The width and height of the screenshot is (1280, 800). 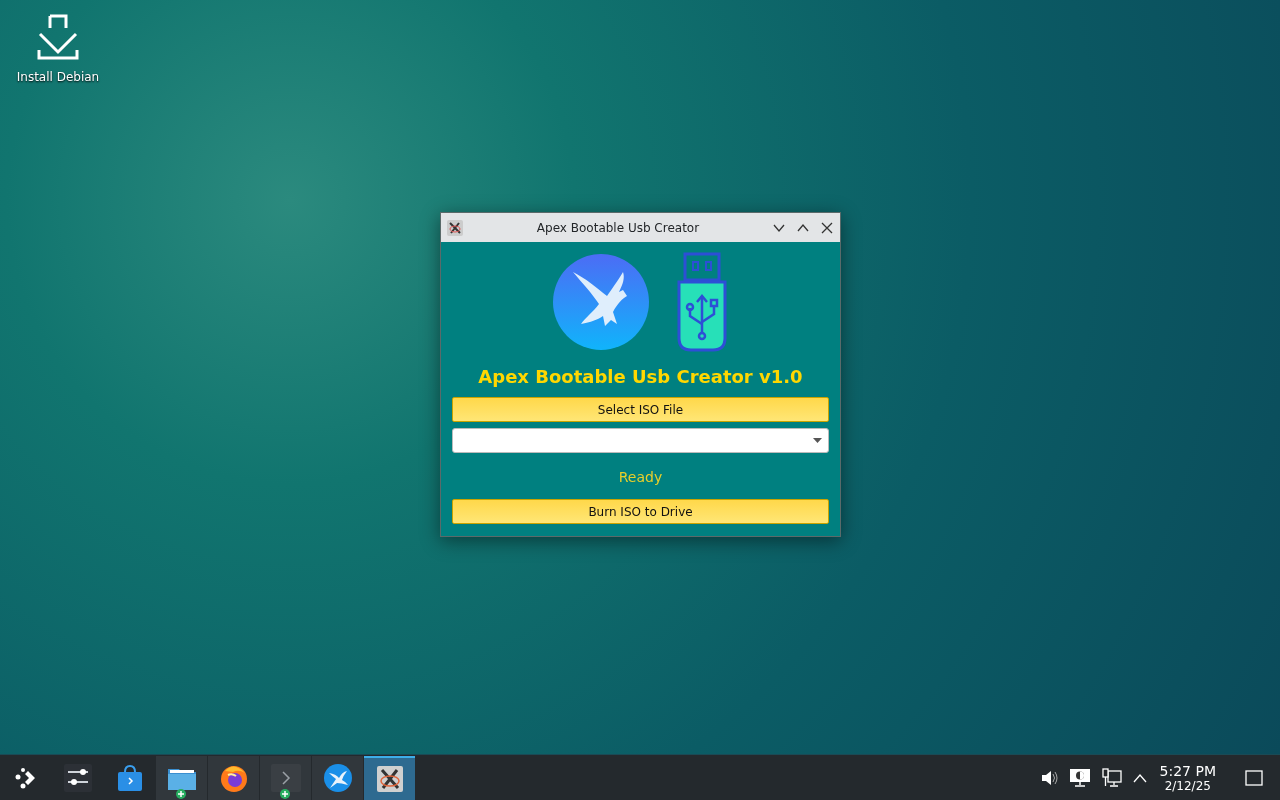 I want to click on download-icon, so click(x=58, y=38).